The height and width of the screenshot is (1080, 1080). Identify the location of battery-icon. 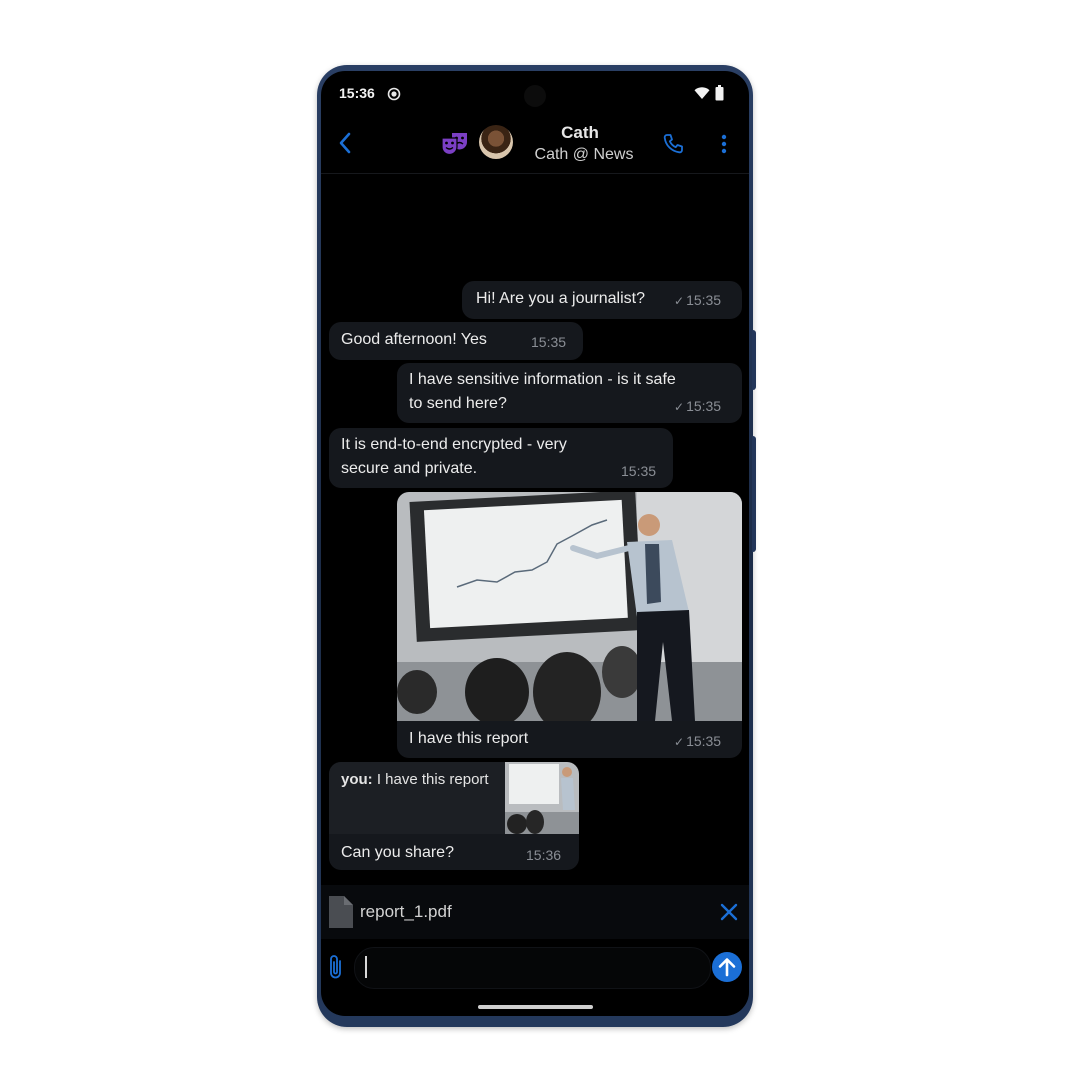
(719, 93).